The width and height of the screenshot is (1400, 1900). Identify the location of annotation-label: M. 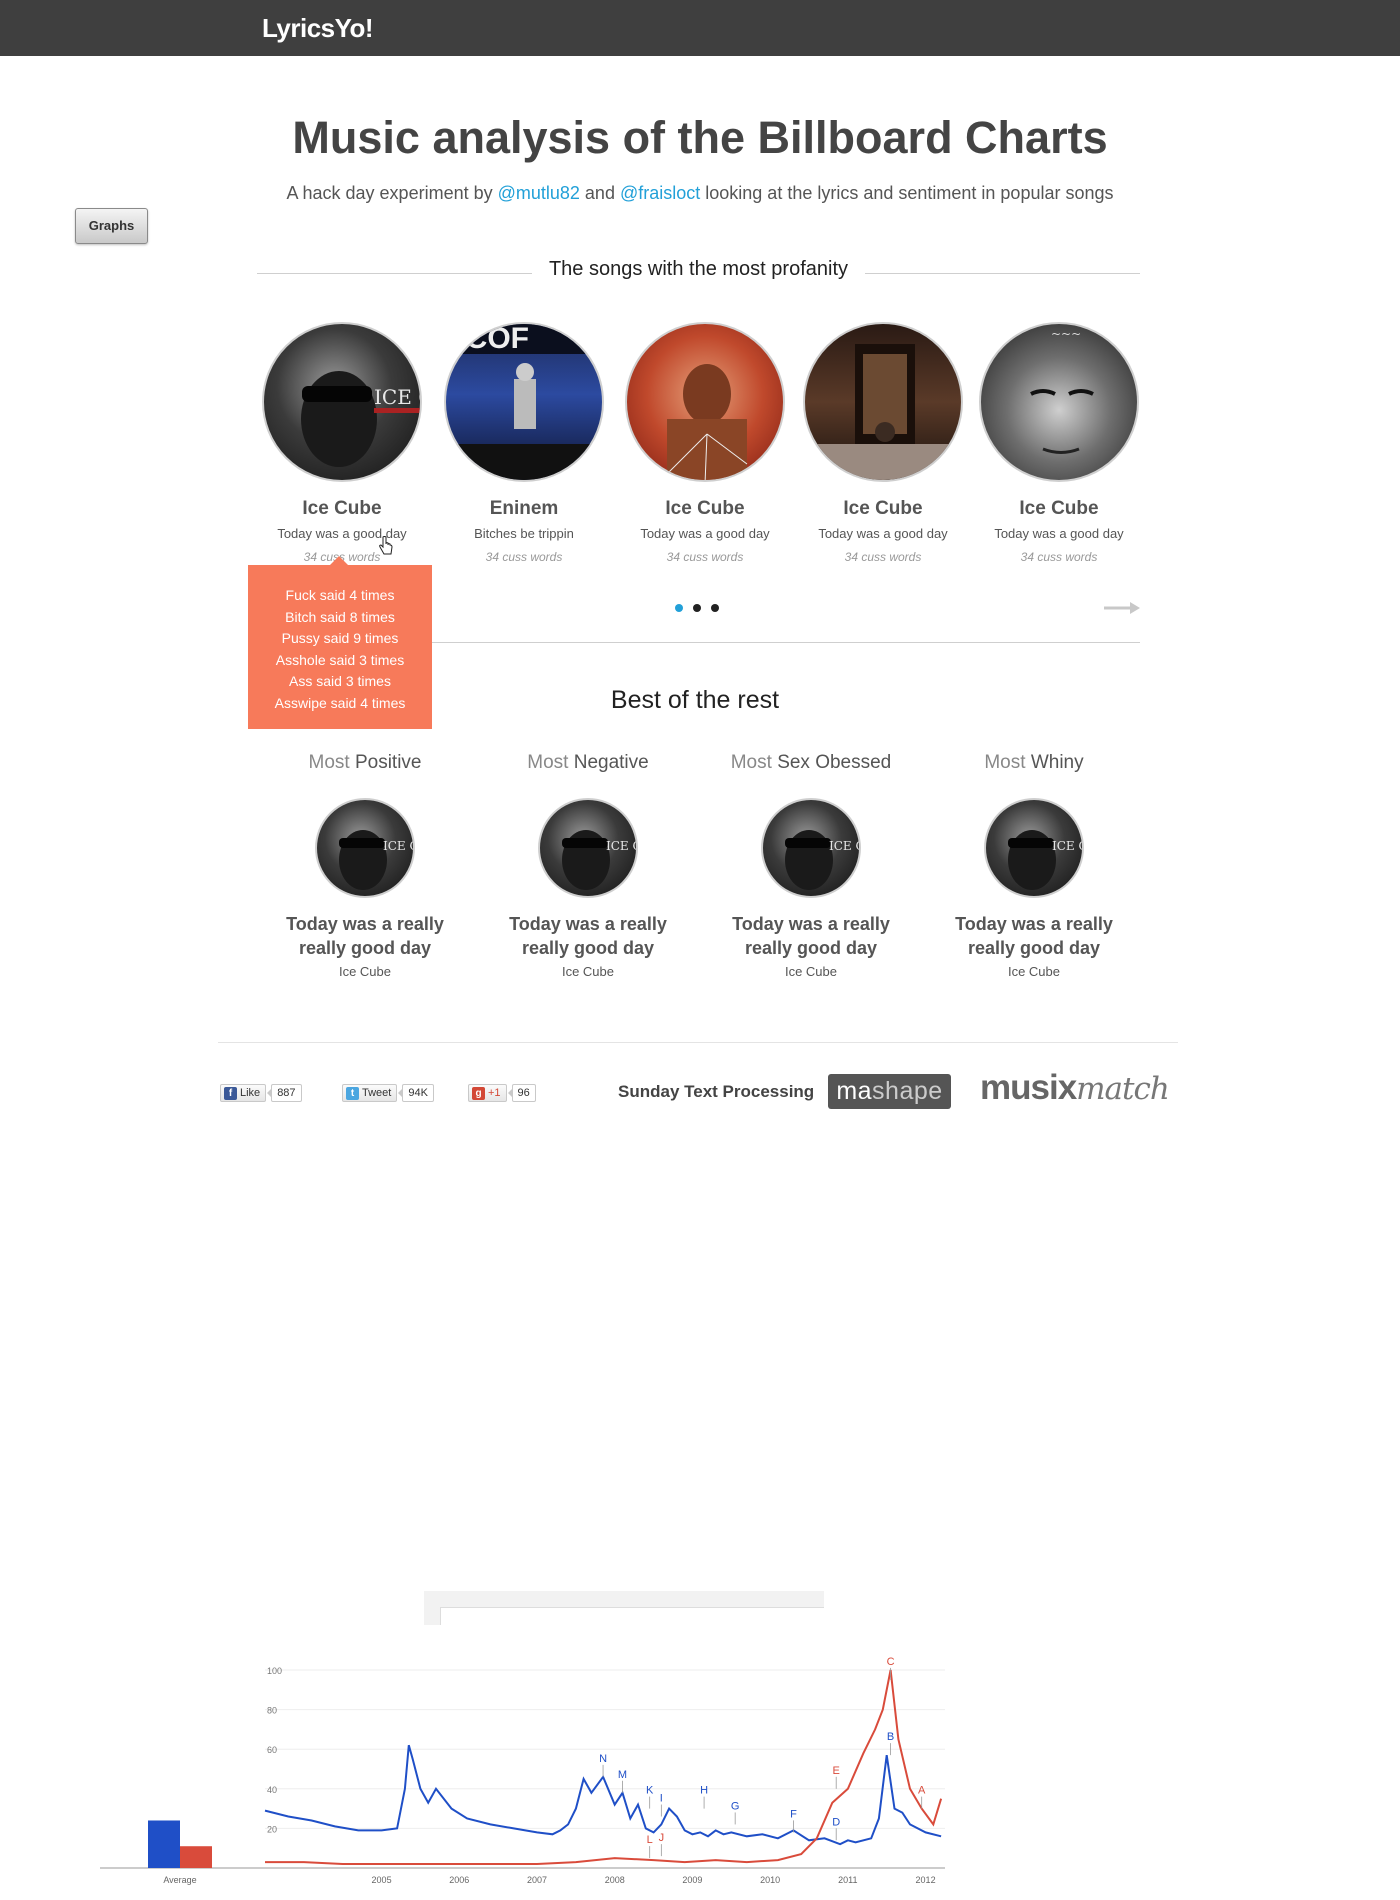
(622, 1775).